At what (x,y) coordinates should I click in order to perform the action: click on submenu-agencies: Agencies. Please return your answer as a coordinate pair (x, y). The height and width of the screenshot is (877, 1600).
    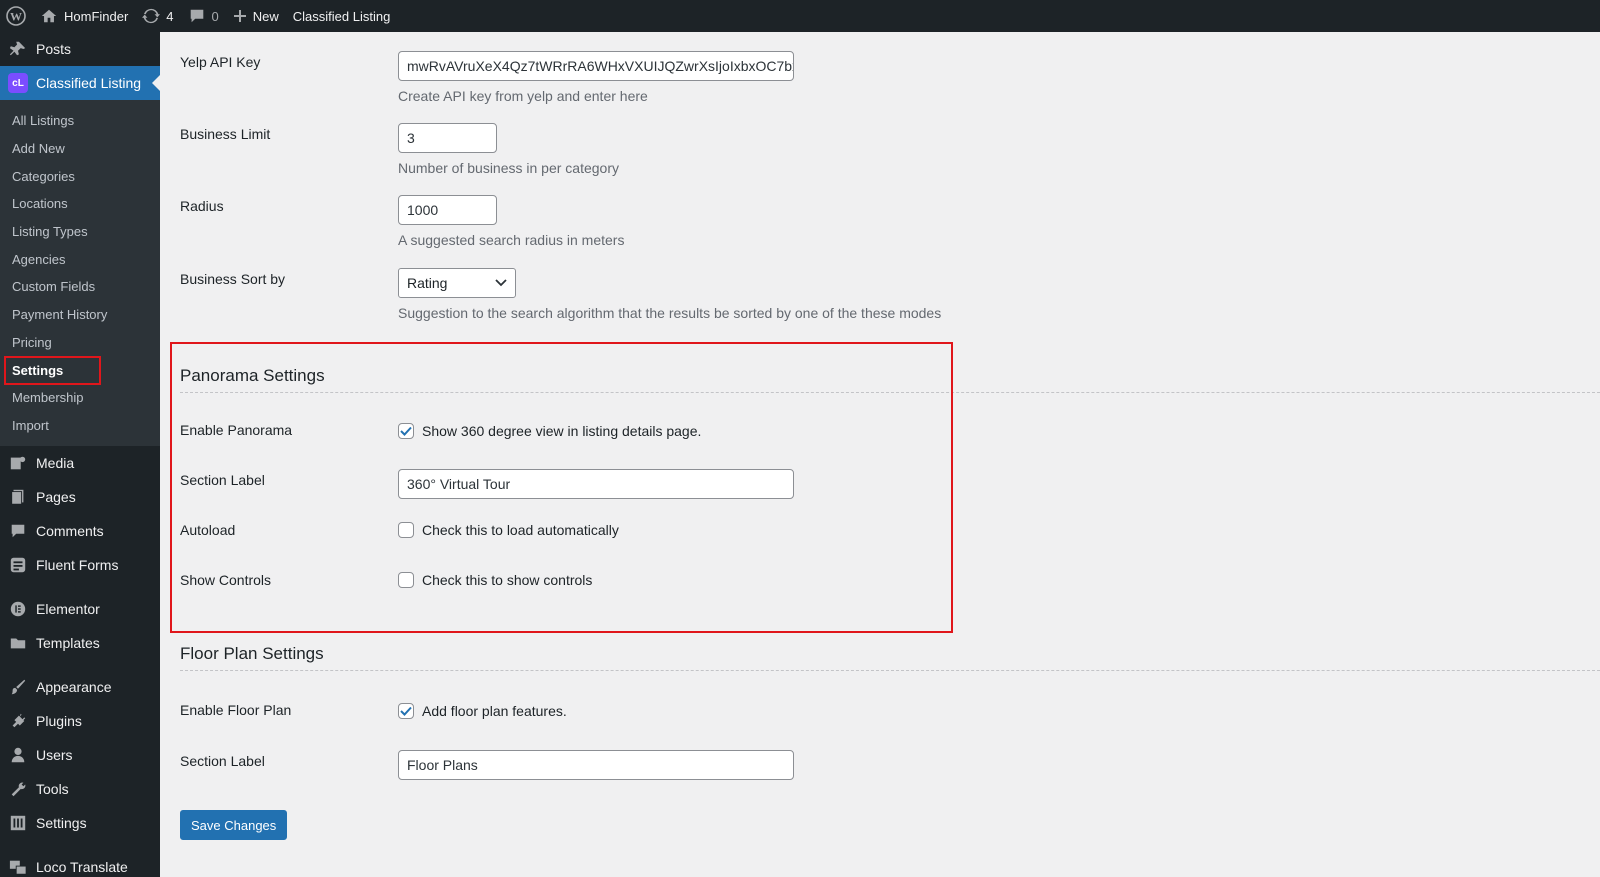
    Looking at the image, I should click on (80, 259).